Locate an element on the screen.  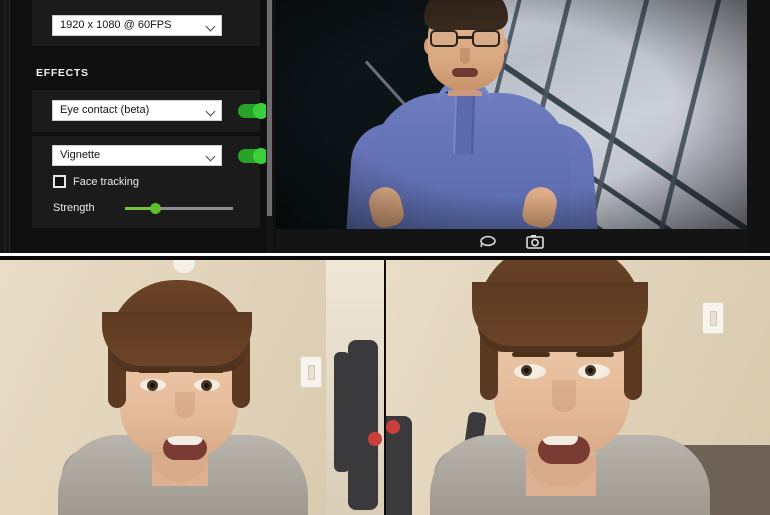
strength-slider-thumb is located at coordinates (155, 208).